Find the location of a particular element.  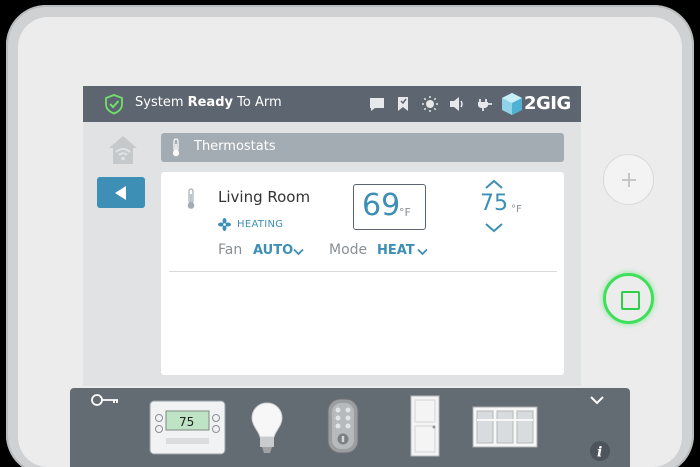

current-temp: 69 is located at coordinates (381, 205).